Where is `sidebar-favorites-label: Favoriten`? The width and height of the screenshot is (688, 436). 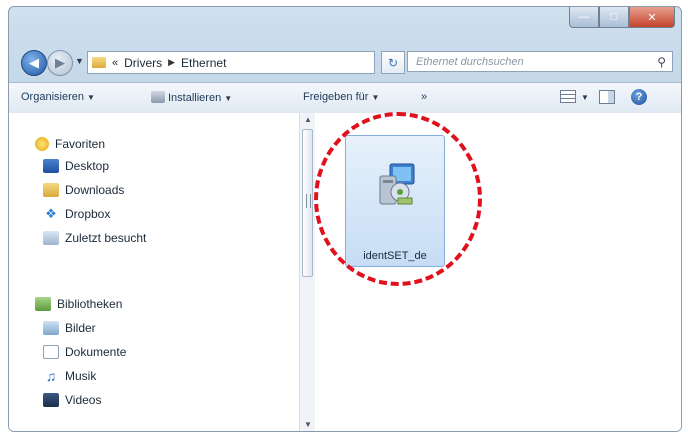
sidebar-favorites-label: Favoriten is located at coordinates (80, 144).